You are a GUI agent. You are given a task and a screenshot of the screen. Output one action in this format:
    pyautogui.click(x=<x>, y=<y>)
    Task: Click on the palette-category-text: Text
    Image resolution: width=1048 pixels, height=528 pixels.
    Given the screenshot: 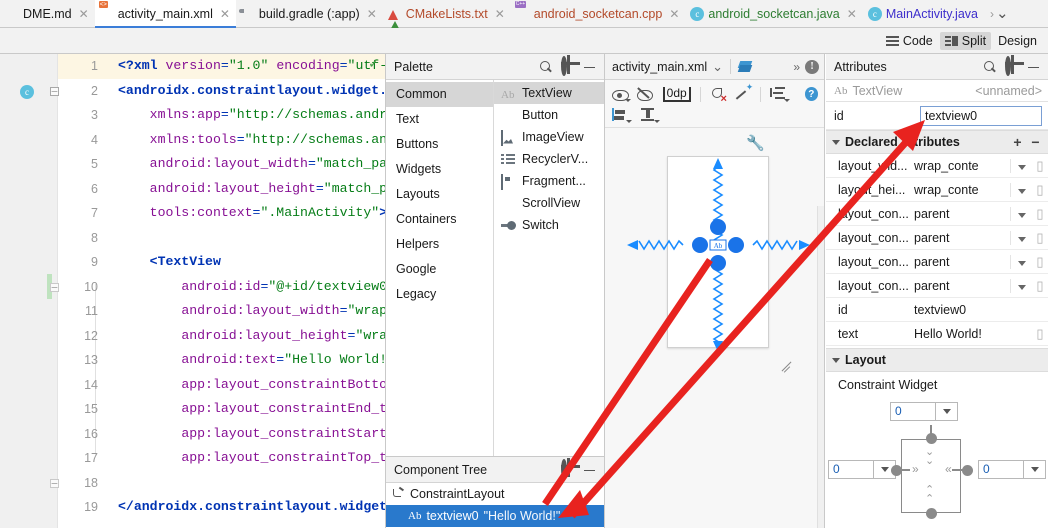 What is the action you would take?
    pyautogui.click(x=439, y=119)
    